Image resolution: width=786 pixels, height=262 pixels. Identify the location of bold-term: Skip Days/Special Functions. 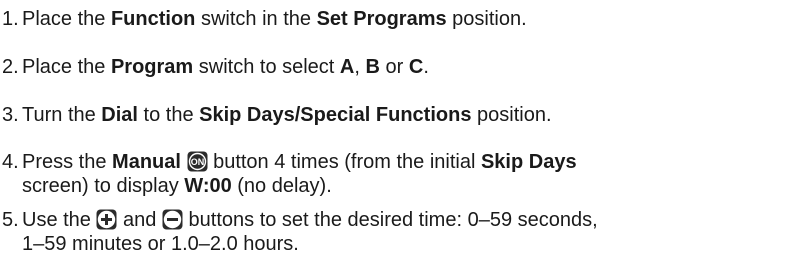
(335, 115).